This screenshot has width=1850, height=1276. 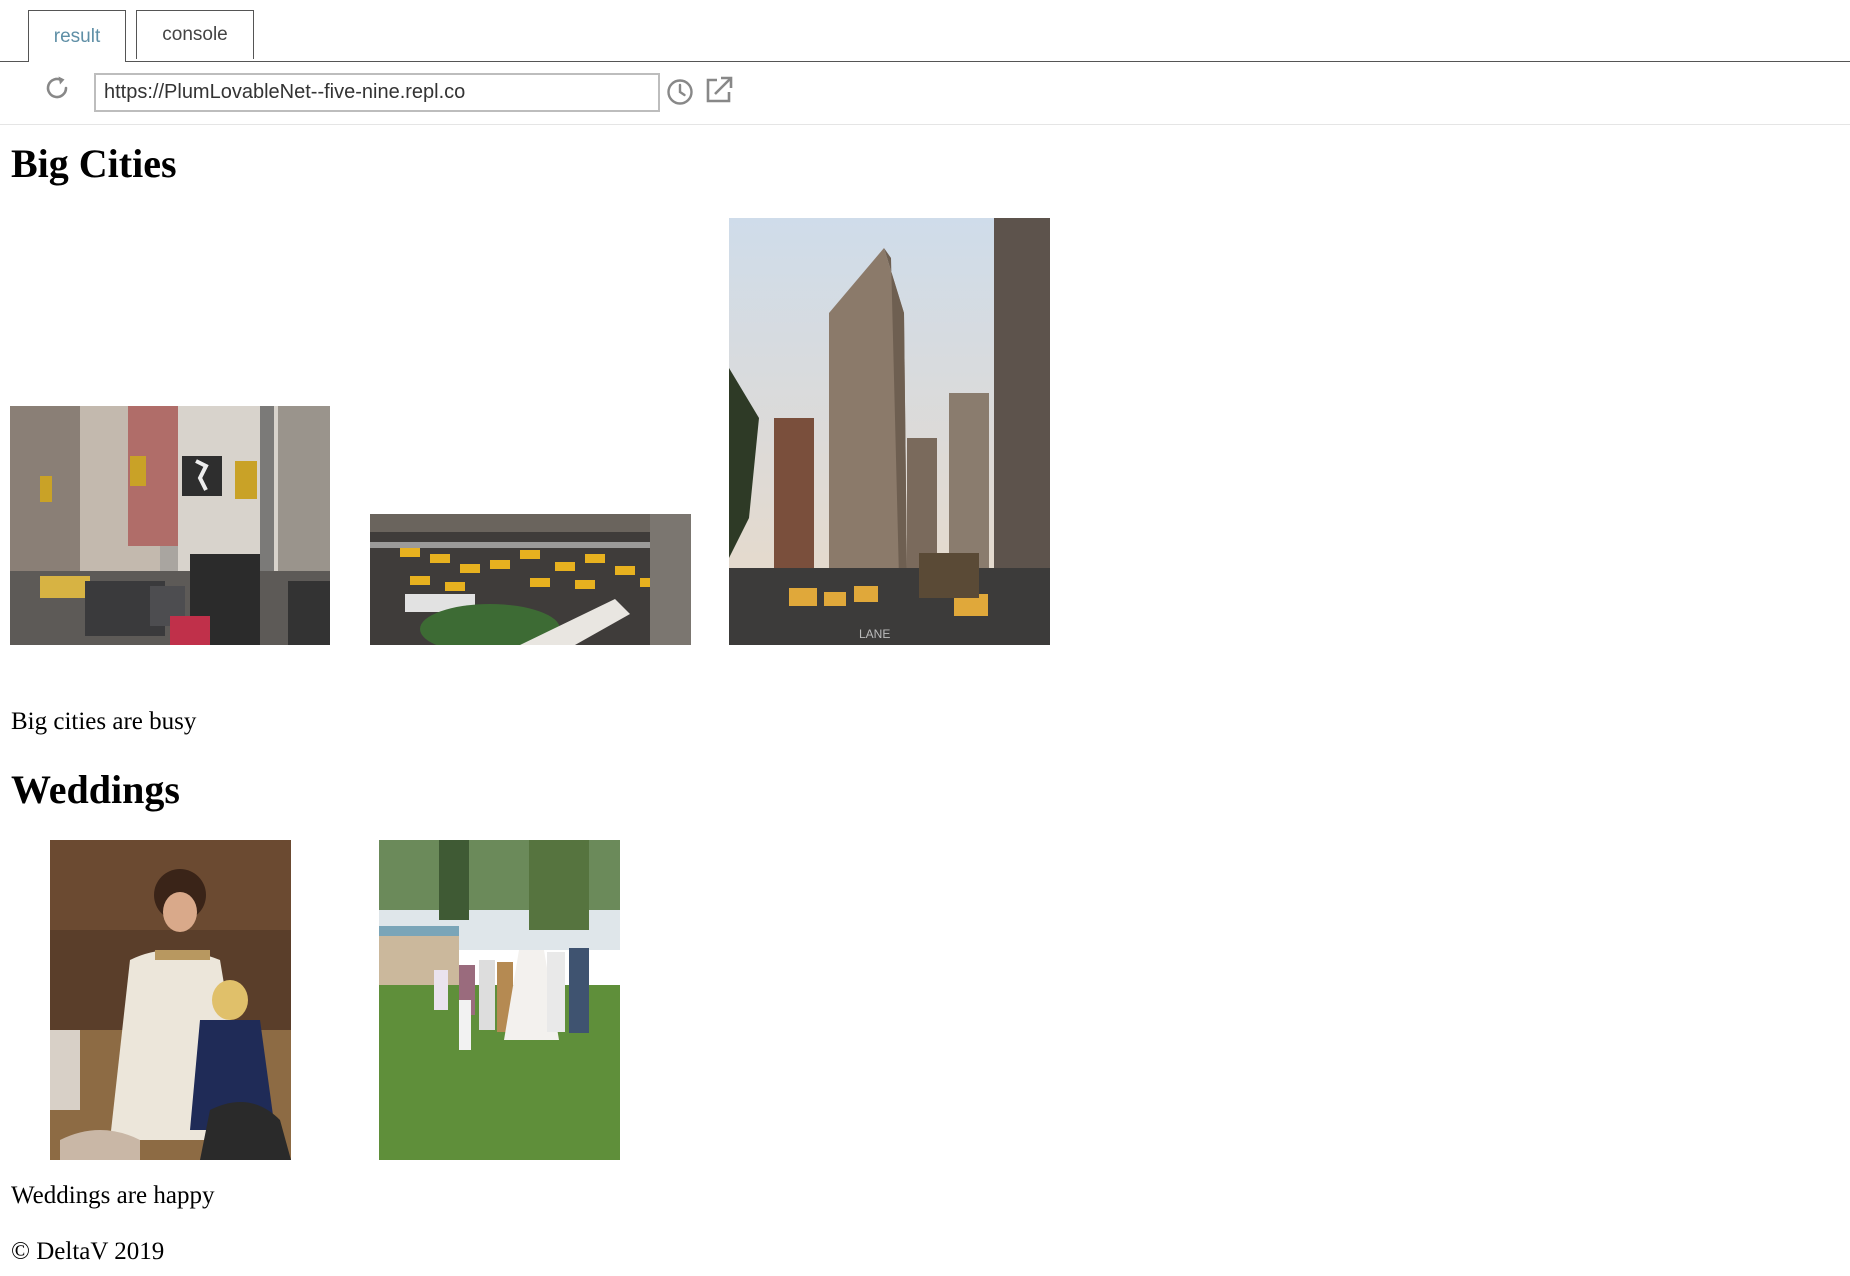 What do you see at coordinates (94, 163) in the screenshot?
I see `section-heading-big-cities: Big Cities` at bounding box center [94, 163].